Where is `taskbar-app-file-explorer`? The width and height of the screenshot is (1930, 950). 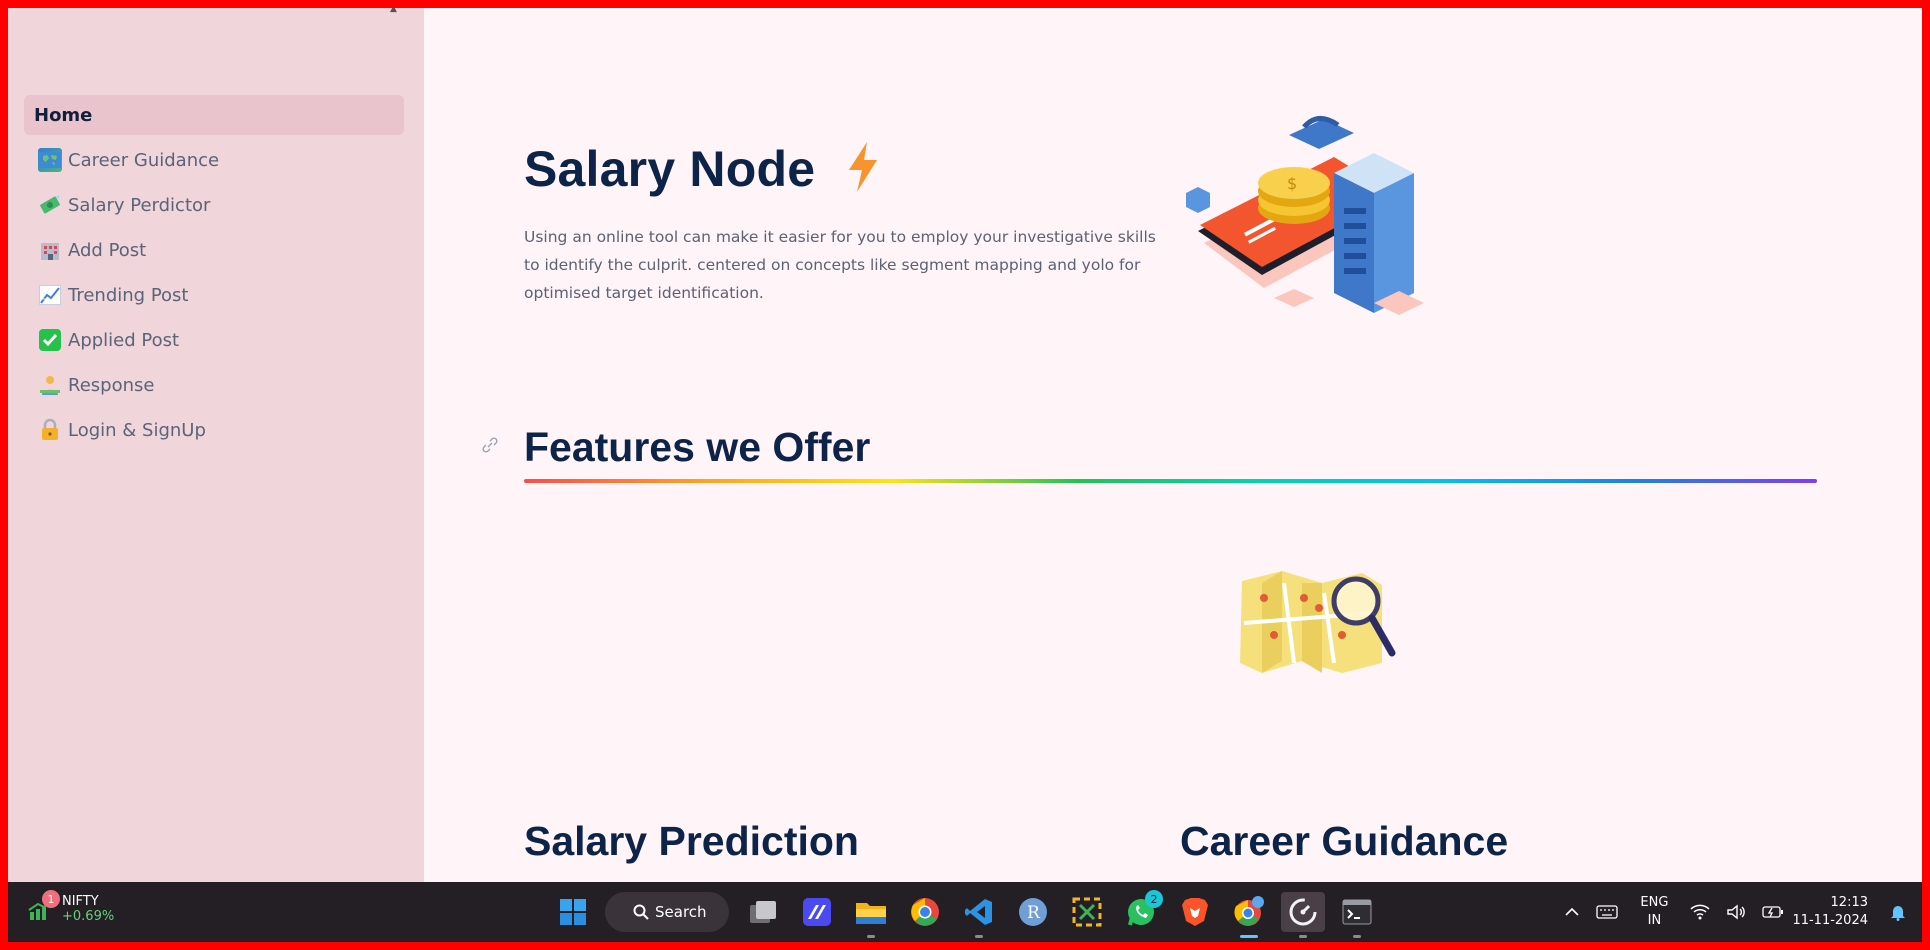
taskbar-app-file-explorer is located at coordinates (871, 915).